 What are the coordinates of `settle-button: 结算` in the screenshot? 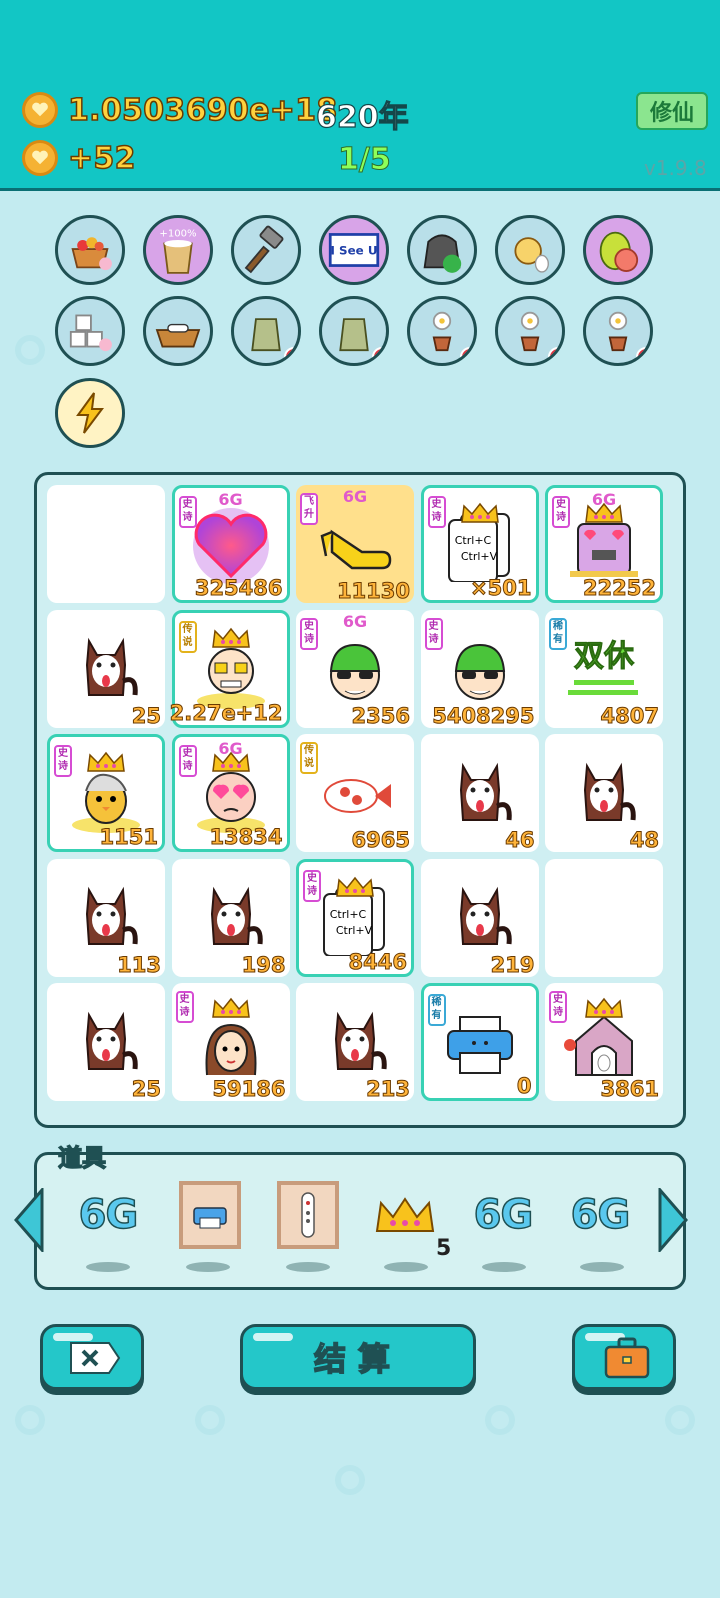 It's located at (358, 1357).